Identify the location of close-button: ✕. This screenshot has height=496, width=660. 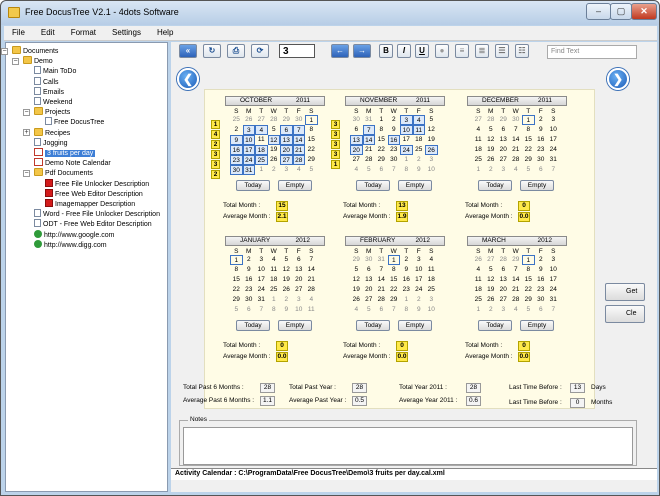
(644, 11).